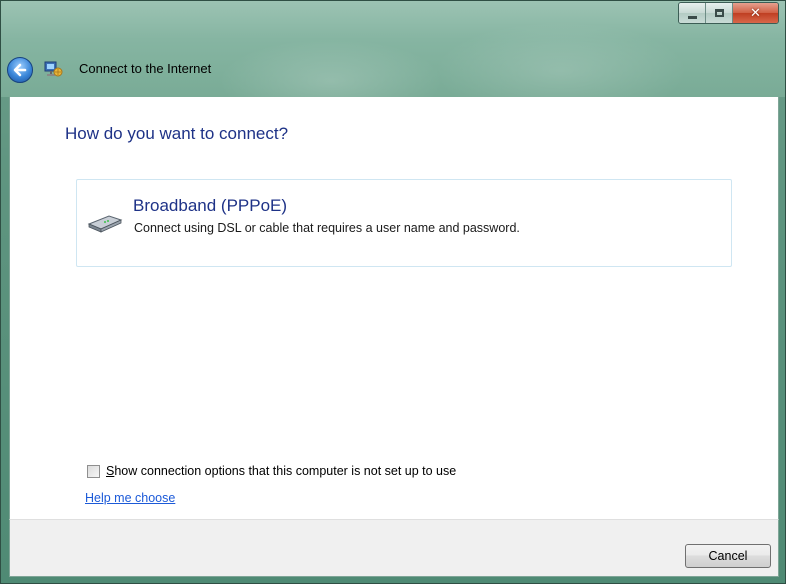  What do you see at coordinates (394, 548) in the screenshot?
I see `wizard-footer: Cancel` at bounding box center [394, 548].